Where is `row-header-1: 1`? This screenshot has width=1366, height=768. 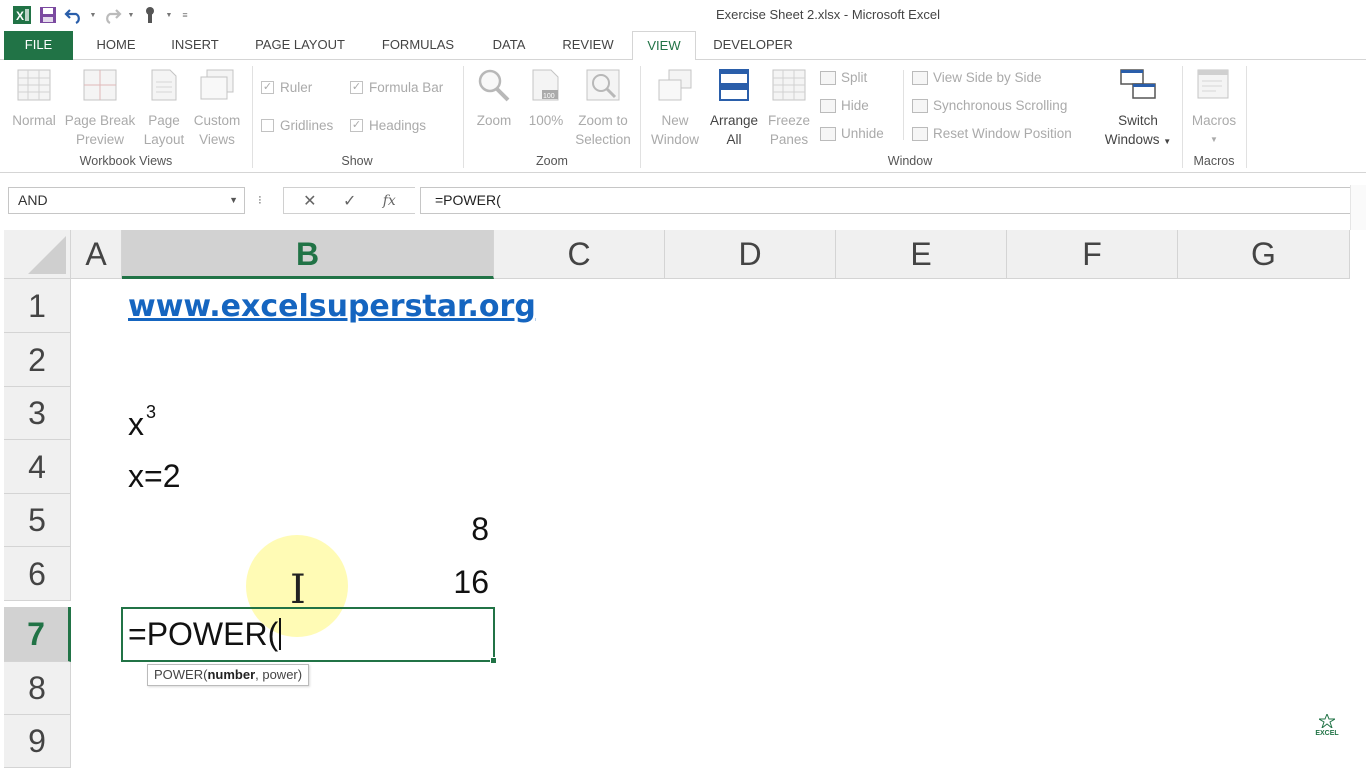
row-header-1: 1 is located at coordinates (37, 306).